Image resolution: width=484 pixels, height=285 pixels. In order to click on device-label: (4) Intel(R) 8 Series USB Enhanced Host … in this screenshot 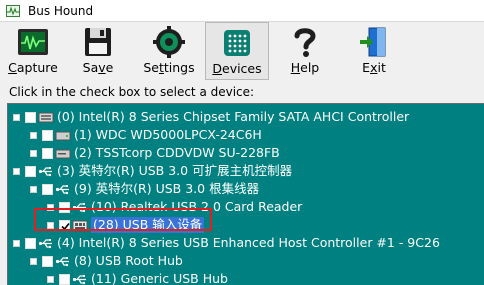, I will do `click(248, 243)`.